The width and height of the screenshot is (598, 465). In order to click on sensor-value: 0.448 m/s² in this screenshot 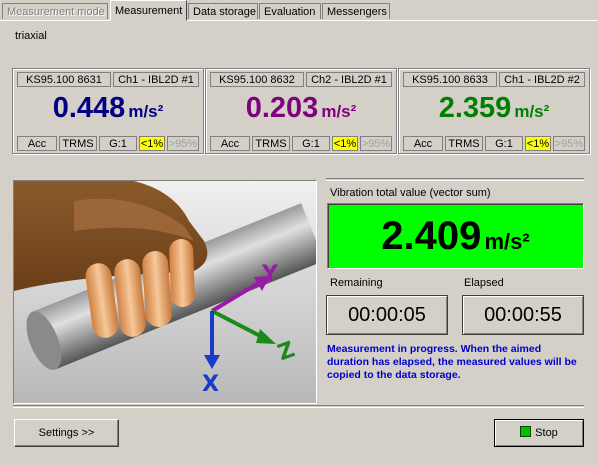, I will do `click(108, 108)`.